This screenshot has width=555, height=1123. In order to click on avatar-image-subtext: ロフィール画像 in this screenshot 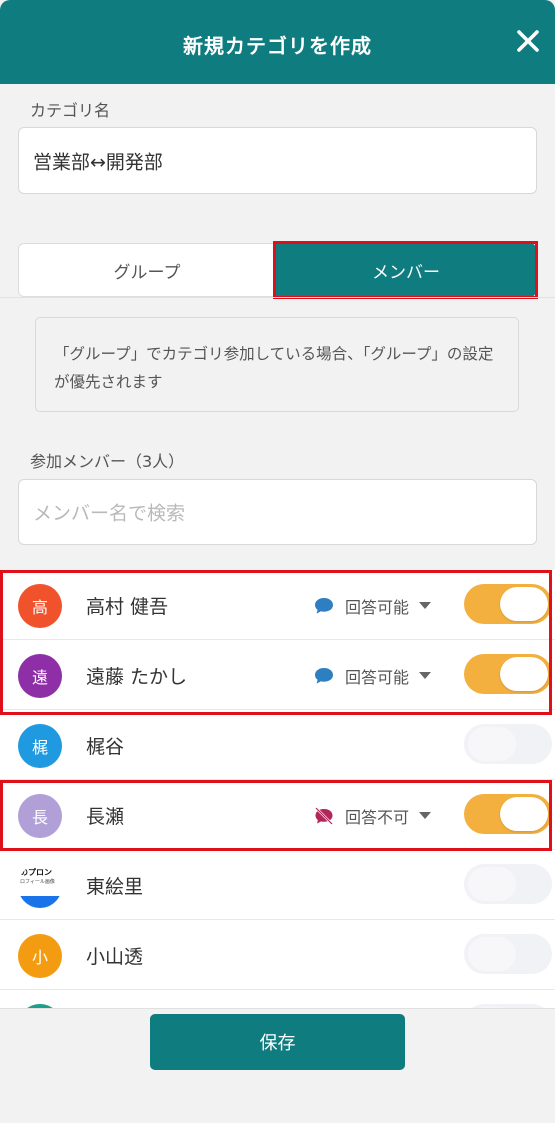, I will do `click(37, 882)`.